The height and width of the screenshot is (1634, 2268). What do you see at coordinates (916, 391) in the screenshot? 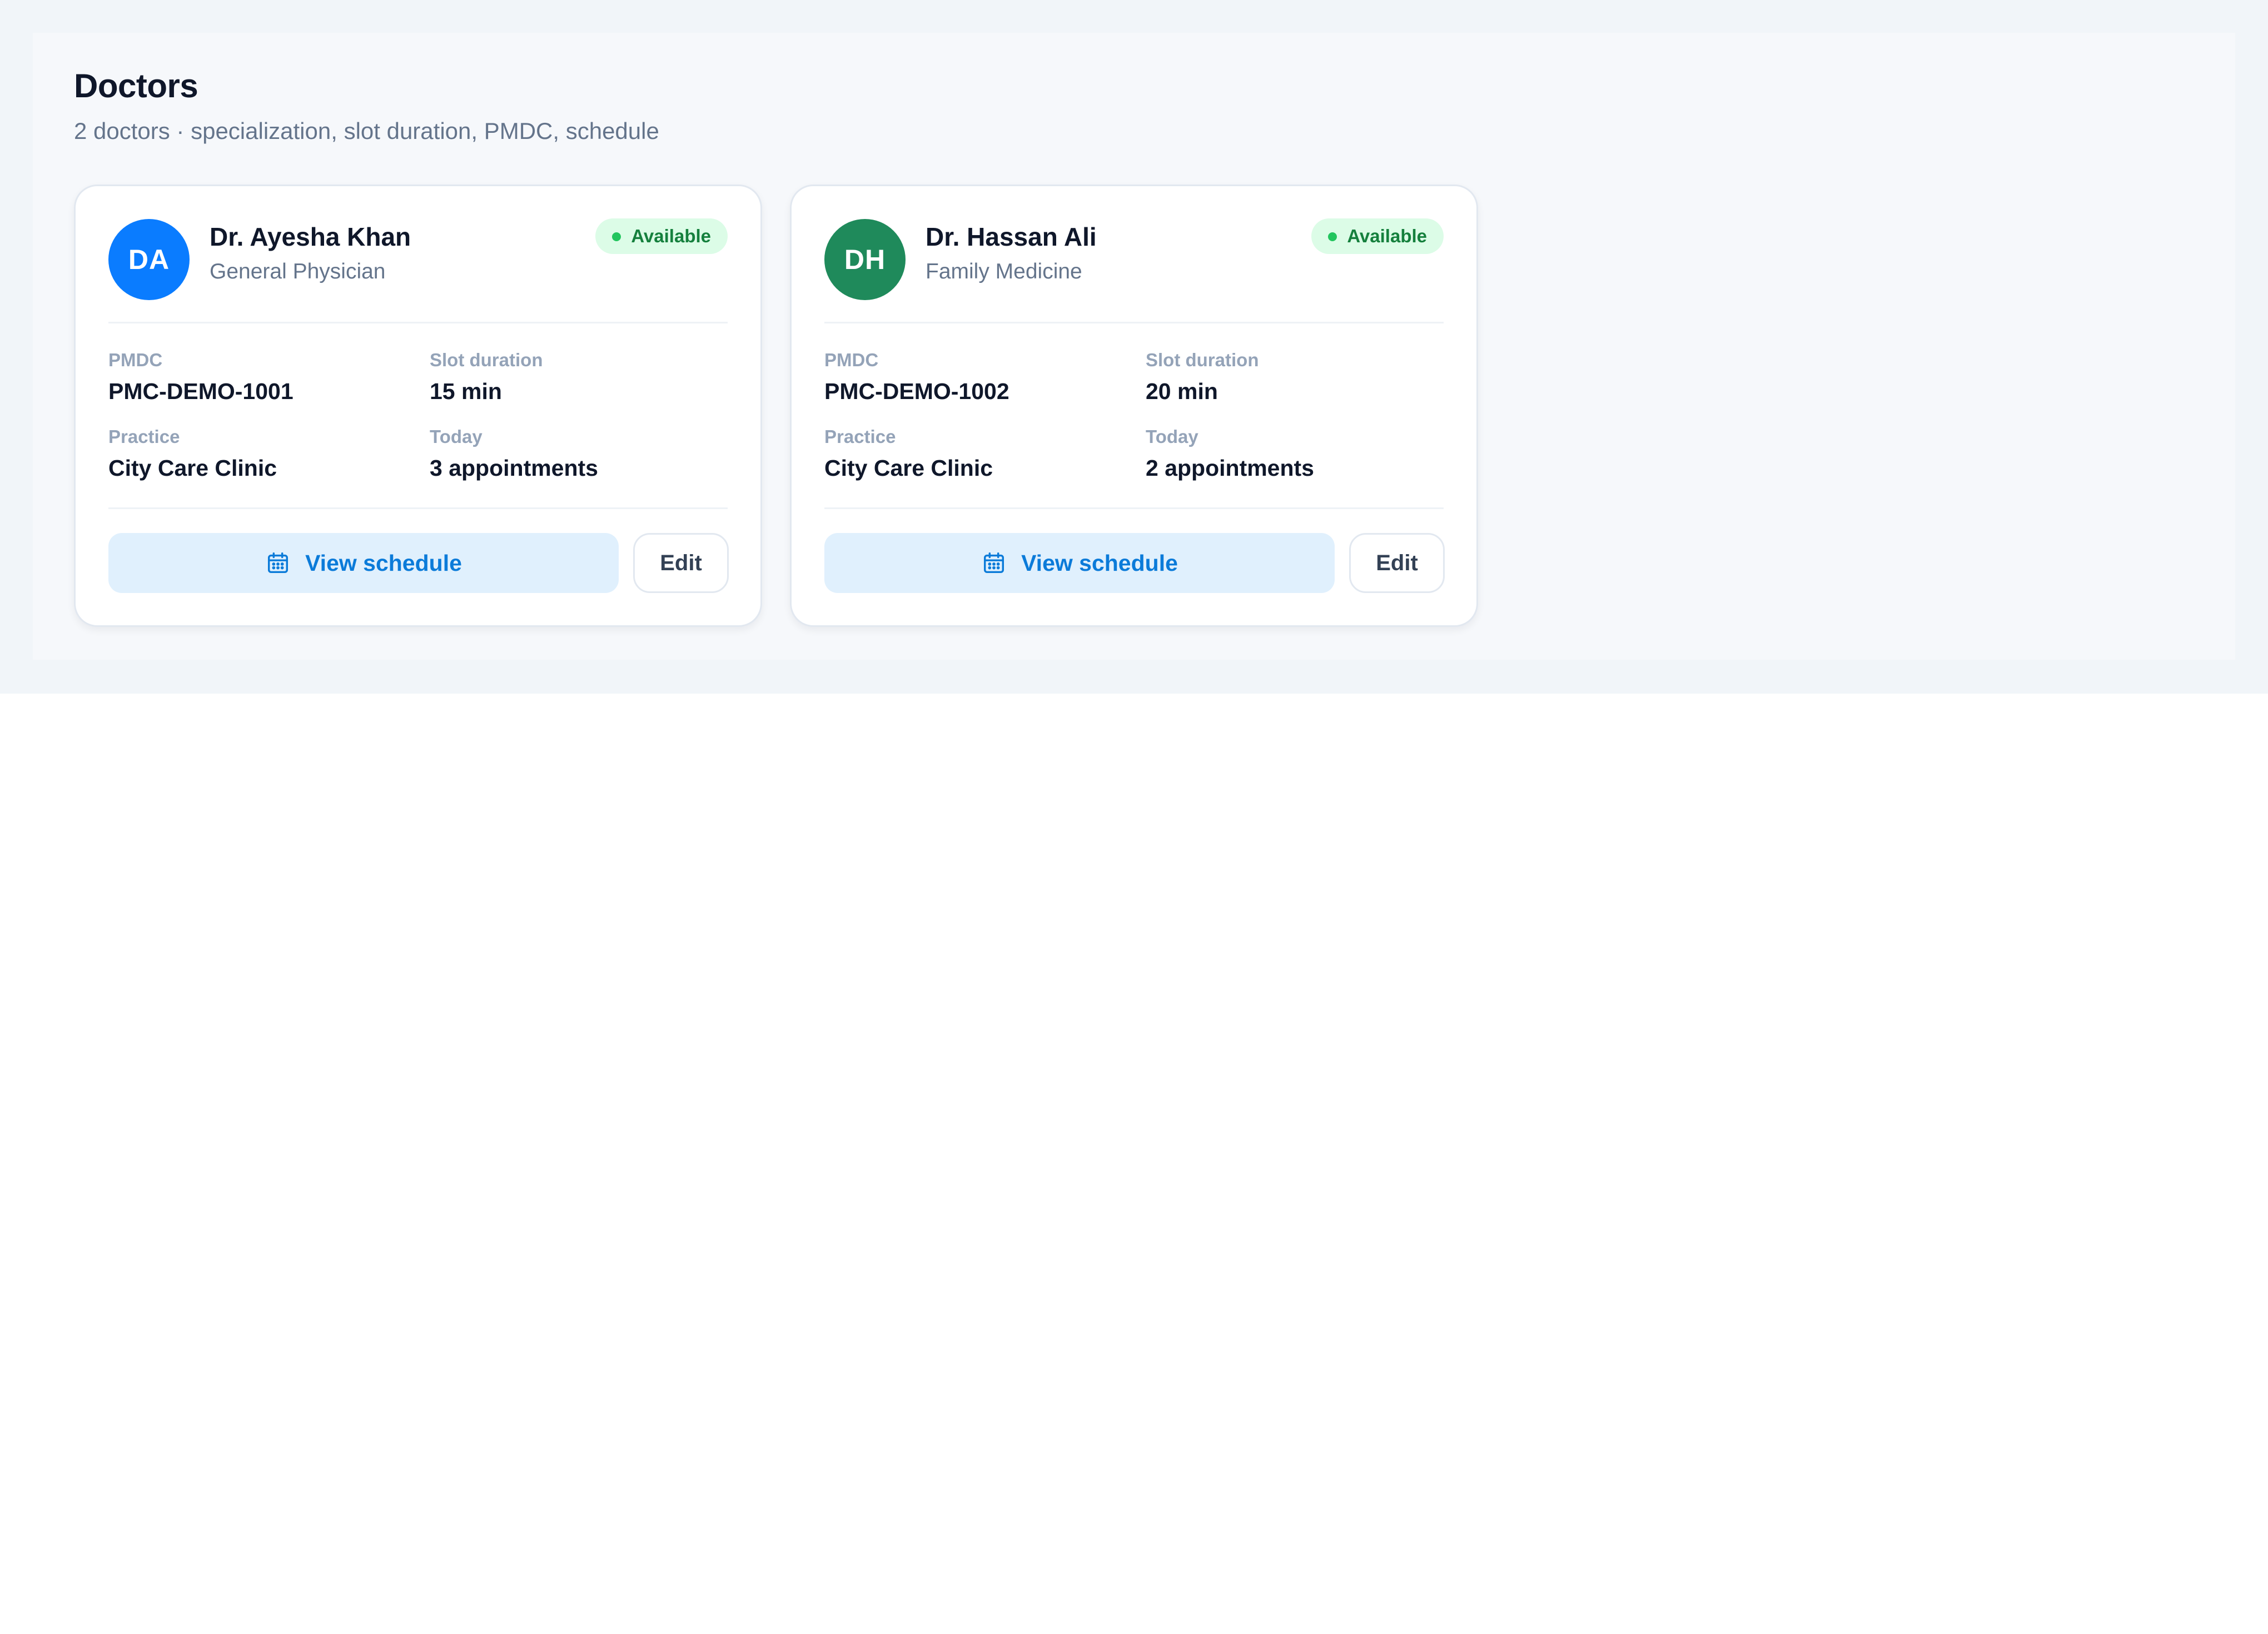
I see `pmdc-value: PMC-DEMO-1002` at bounding box center [916, 391].